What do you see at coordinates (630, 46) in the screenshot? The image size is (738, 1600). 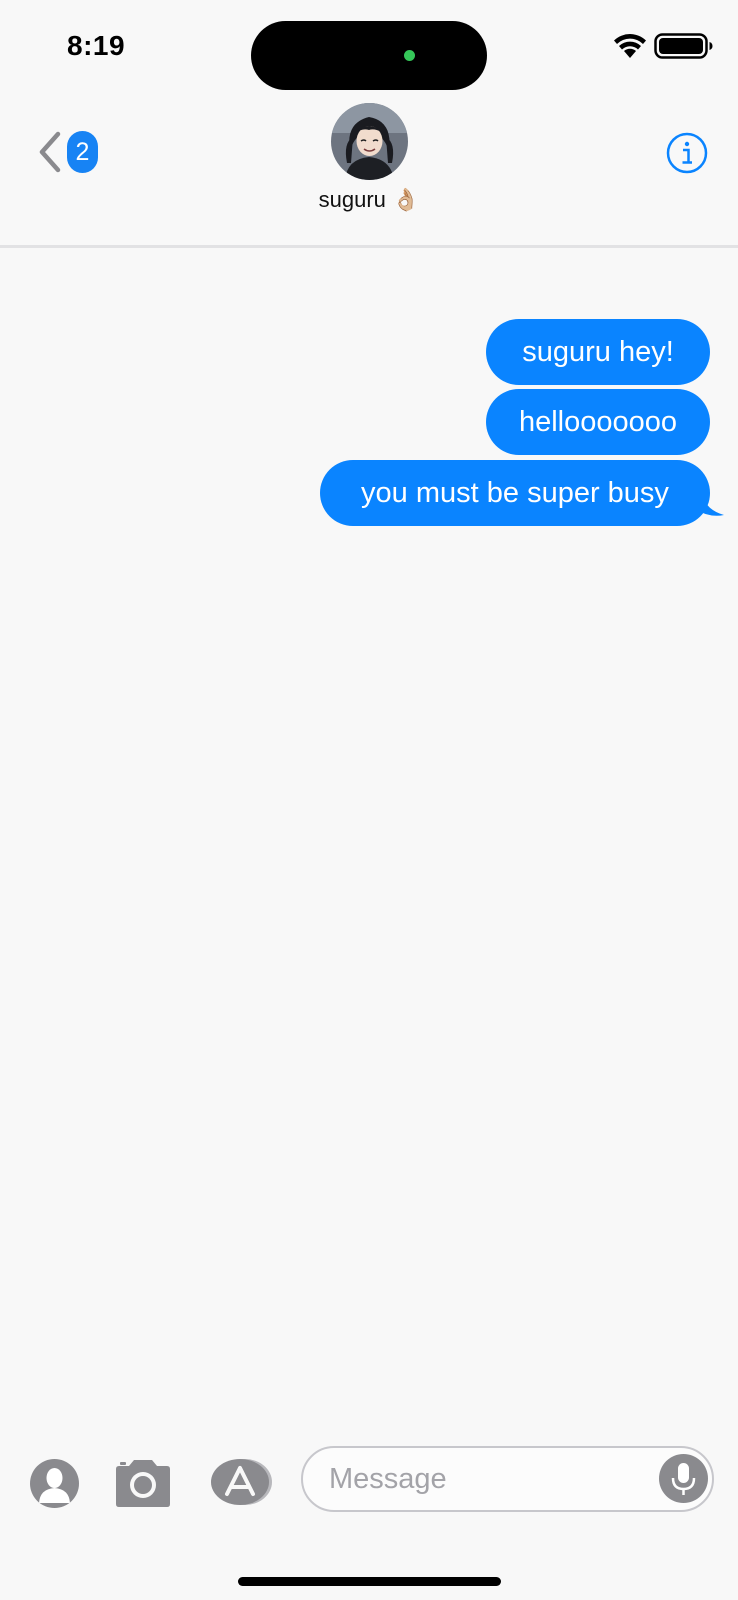 I see `wifi-icon` at bounding box center [630, 46].